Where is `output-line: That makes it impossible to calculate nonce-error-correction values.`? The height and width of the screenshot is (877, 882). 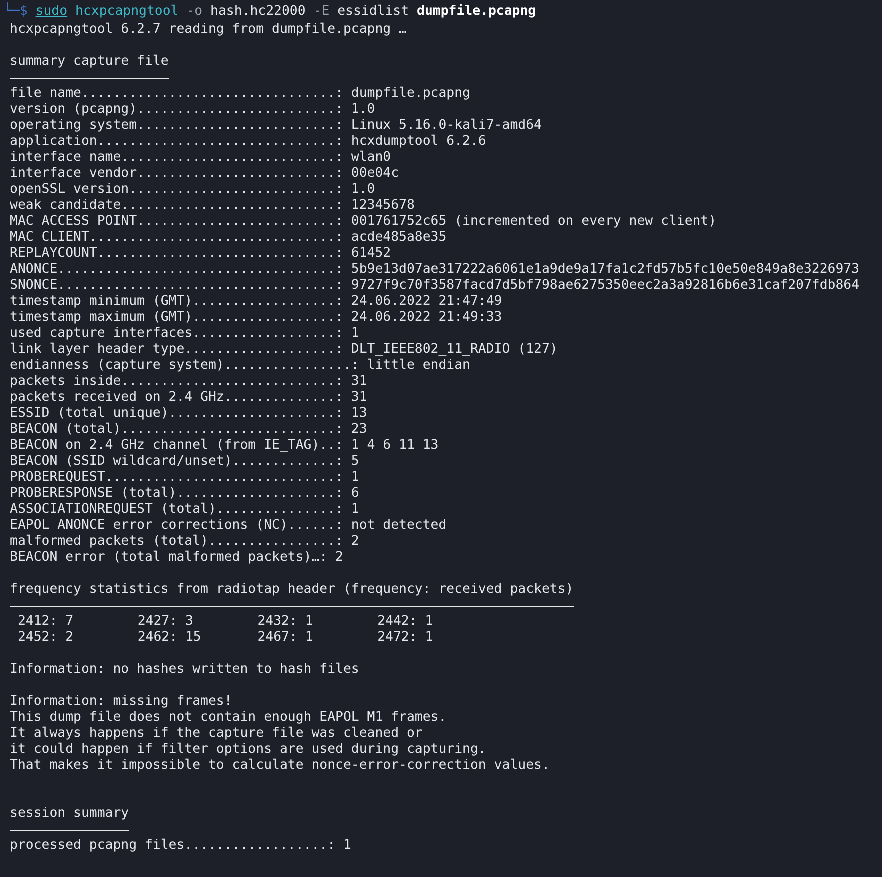 output-line: That makes it impossible to calculate nonce-error-correction values. is located at coordinates (280, 766).